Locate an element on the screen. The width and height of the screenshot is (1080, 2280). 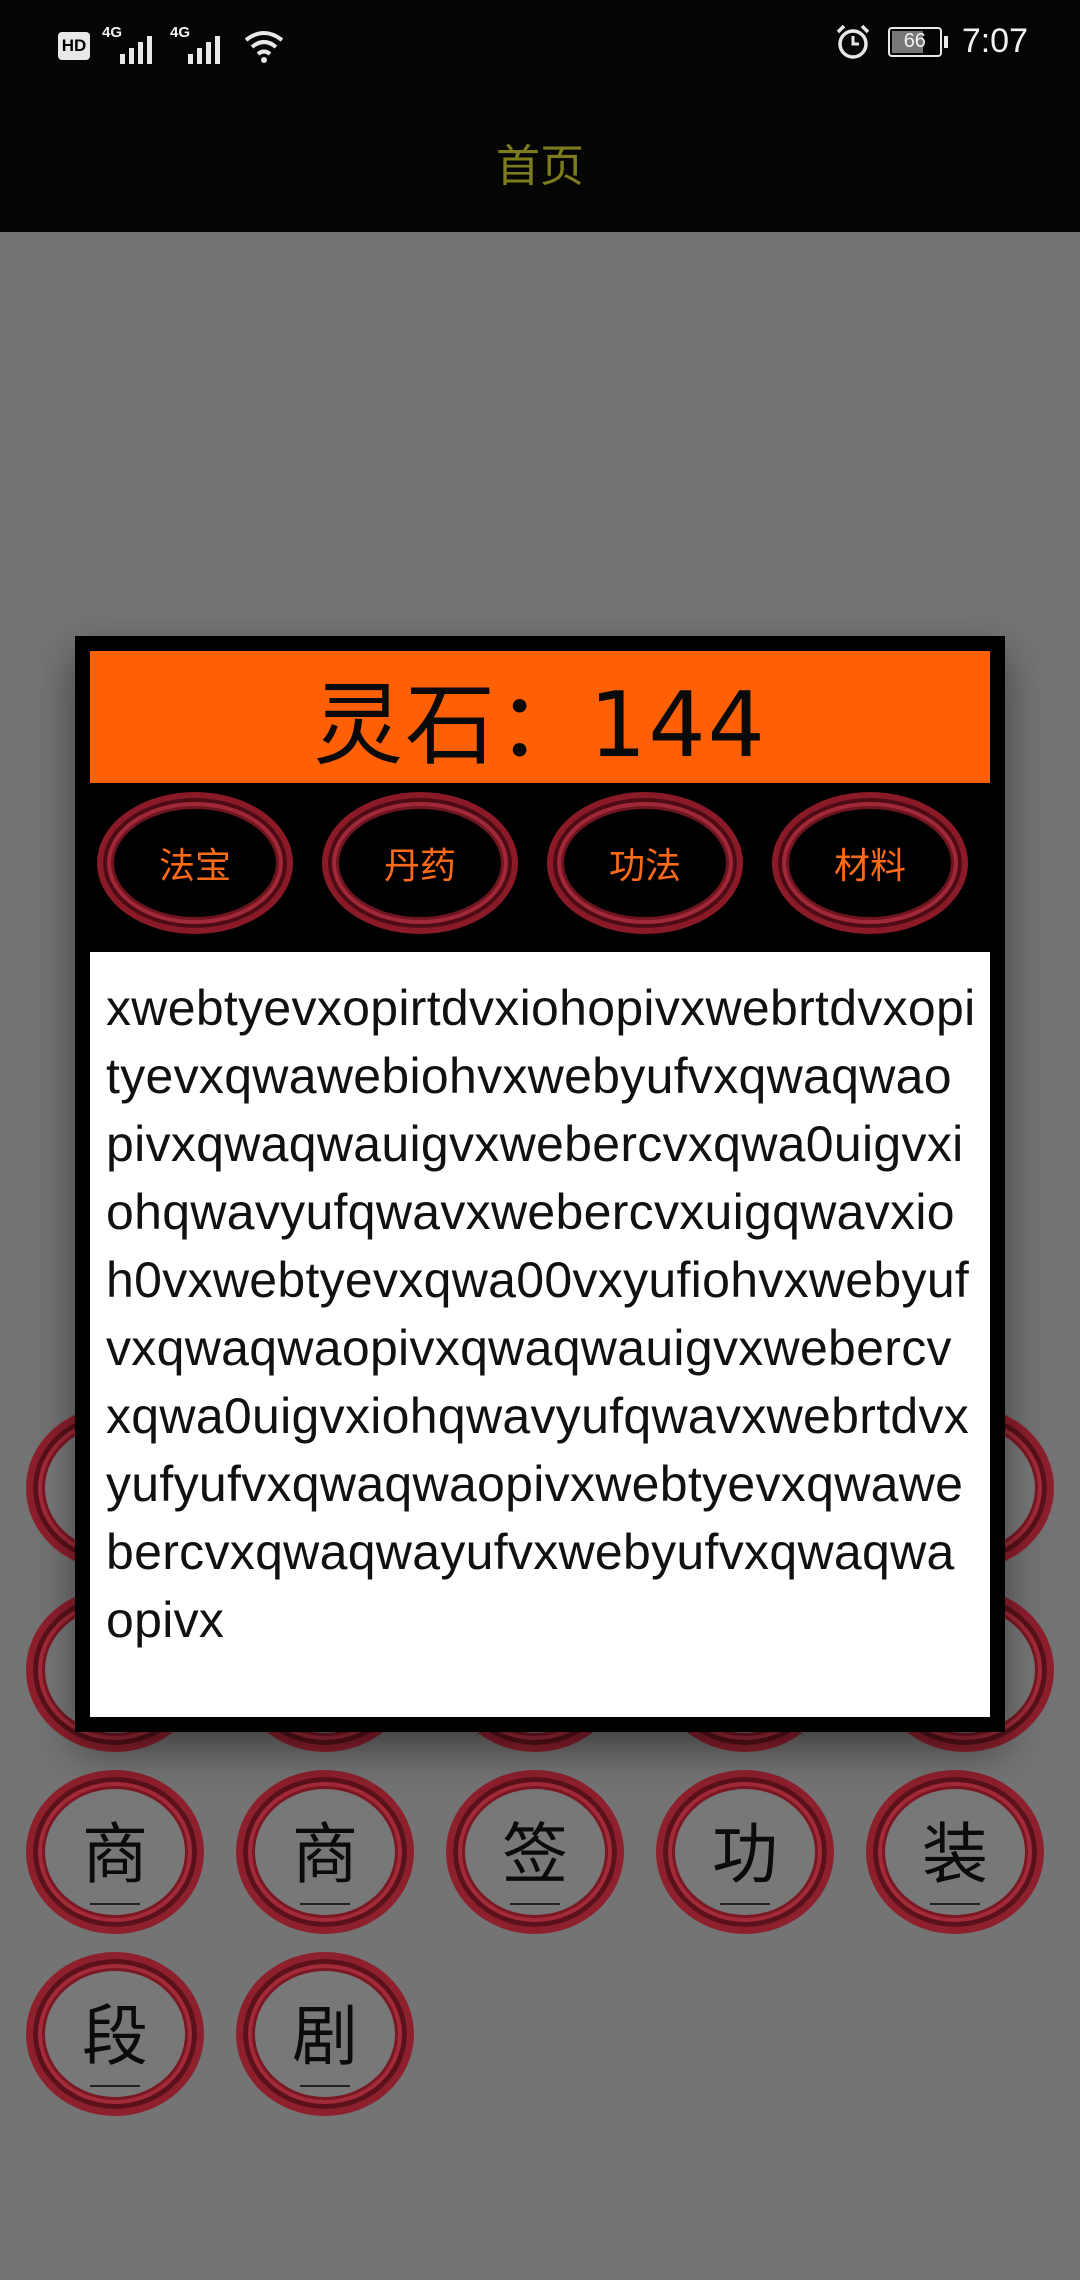
grid-button-label: 功 is located at coordinates (745, 1854).